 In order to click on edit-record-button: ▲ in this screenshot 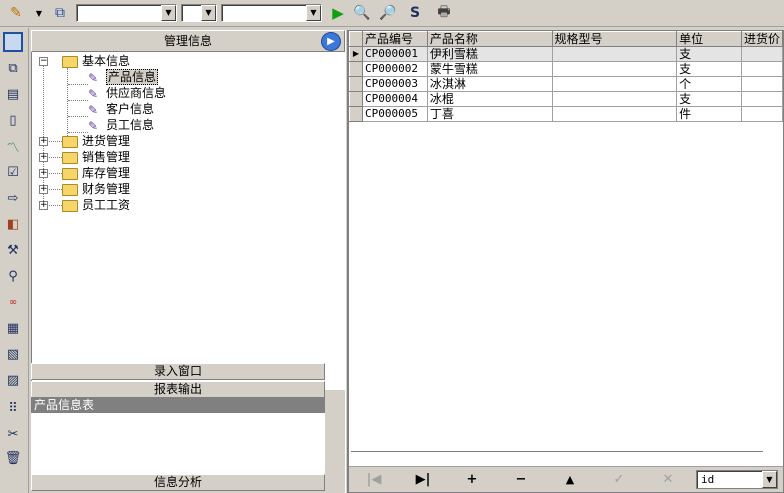, I will do `click(570, 480)`.